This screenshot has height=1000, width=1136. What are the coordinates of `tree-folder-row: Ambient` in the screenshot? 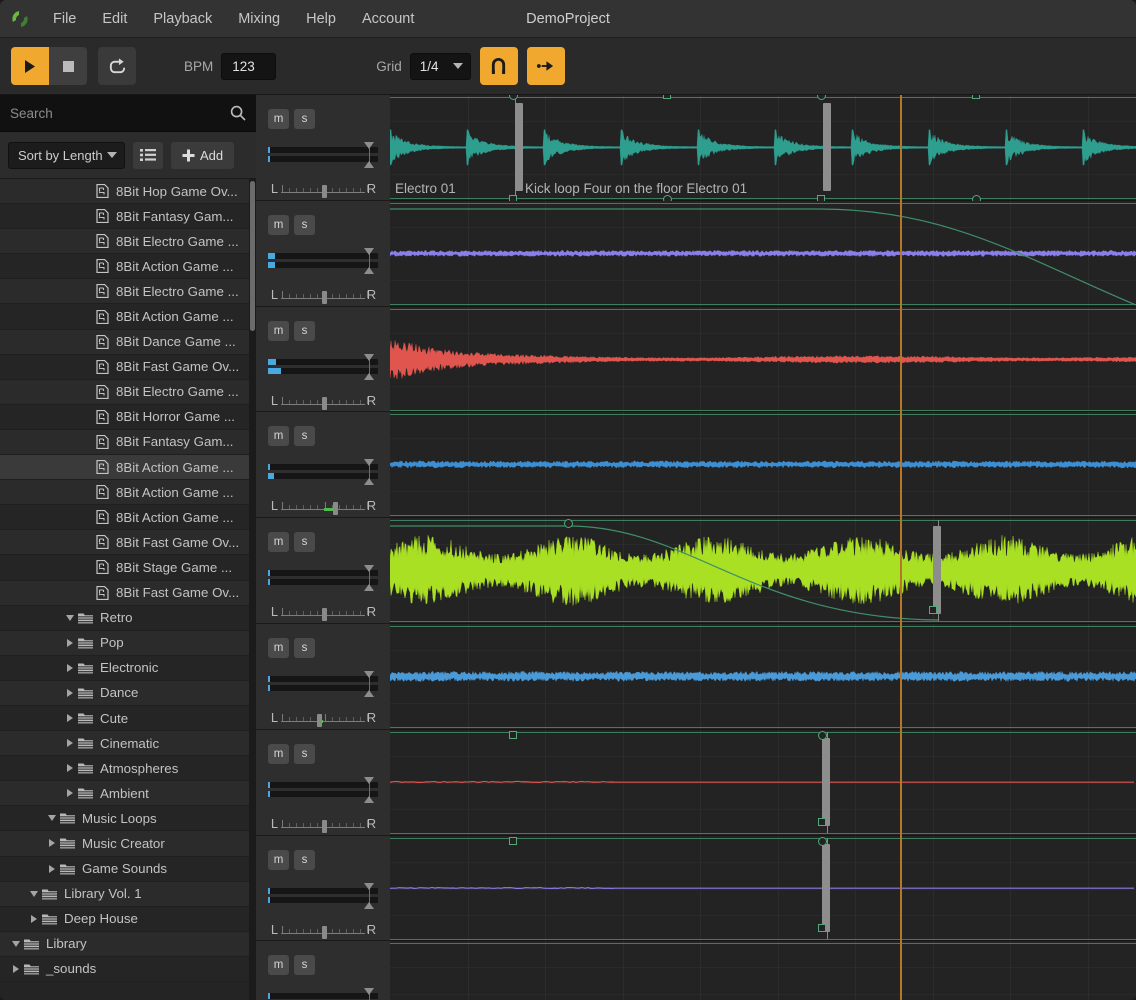 It's located at (128, 794).